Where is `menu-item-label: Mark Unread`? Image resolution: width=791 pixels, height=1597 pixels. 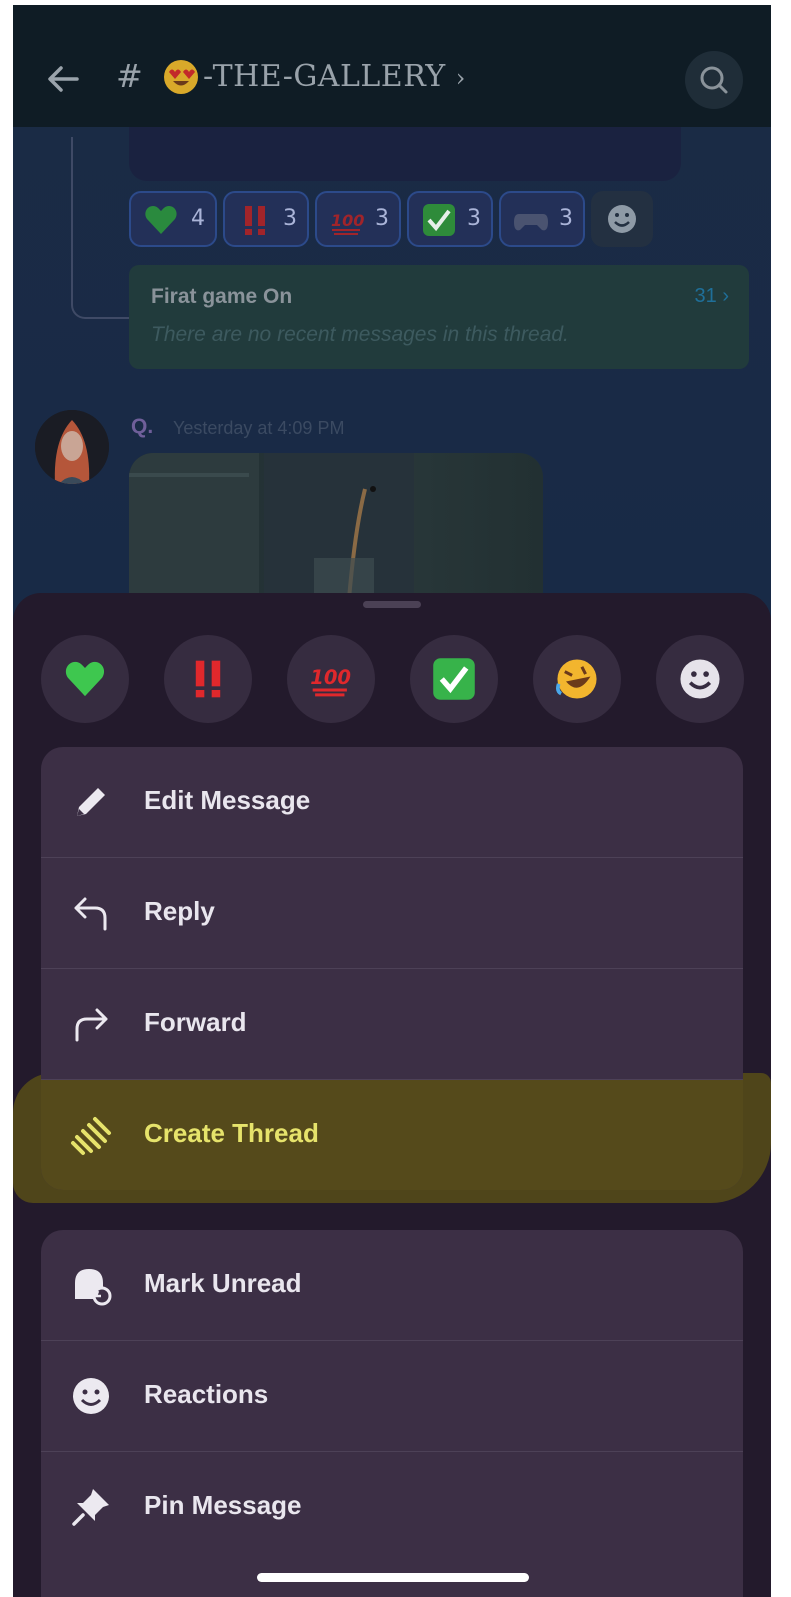 menu-item-label: Mark Unread is located at coordinates (223, 1283).